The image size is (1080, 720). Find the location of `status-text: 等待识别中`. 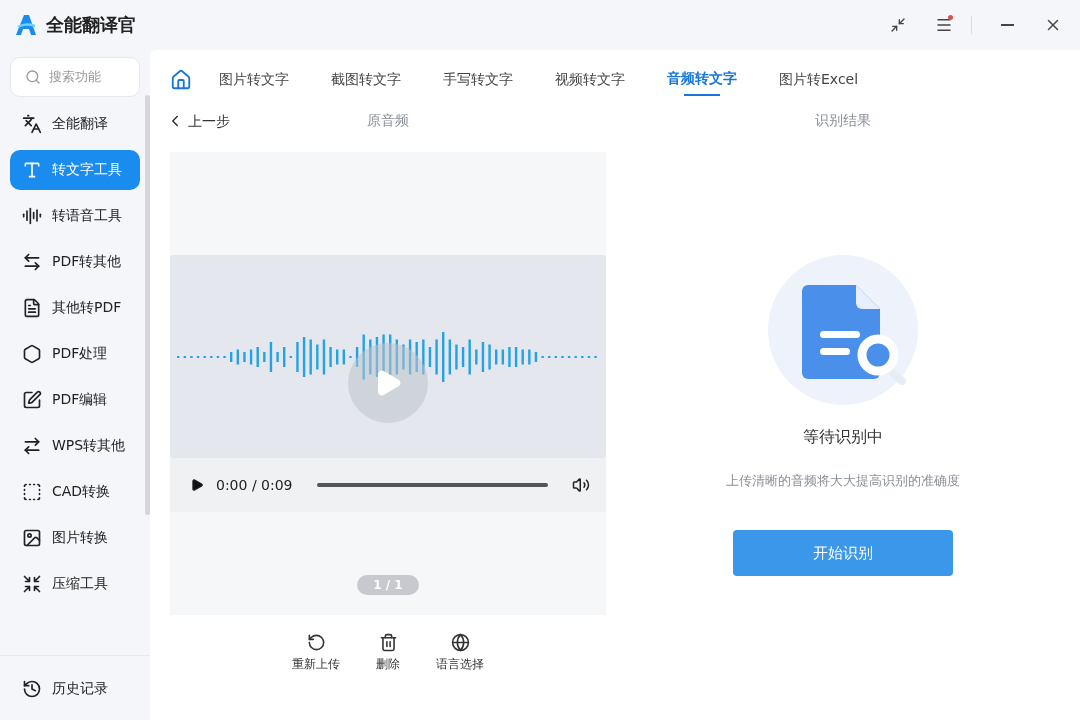

status-text: 等待识别中 is located at coordinates (843, 437).